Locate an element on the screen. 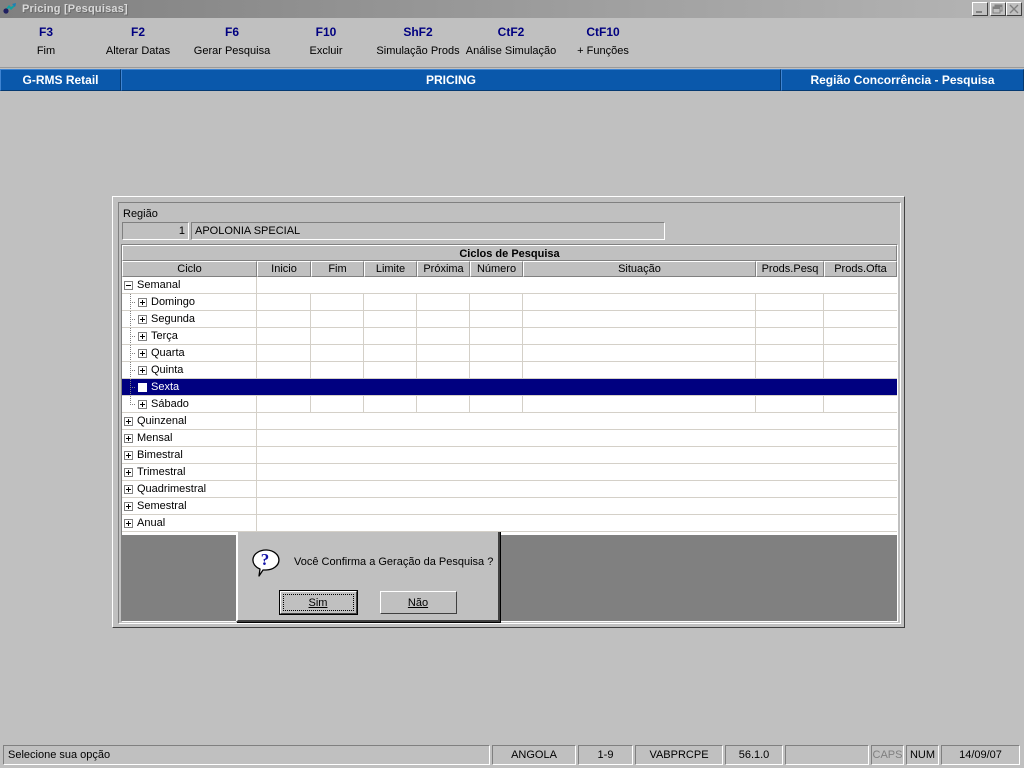  status-session: 1-9 is located at coordinates (605, 755).